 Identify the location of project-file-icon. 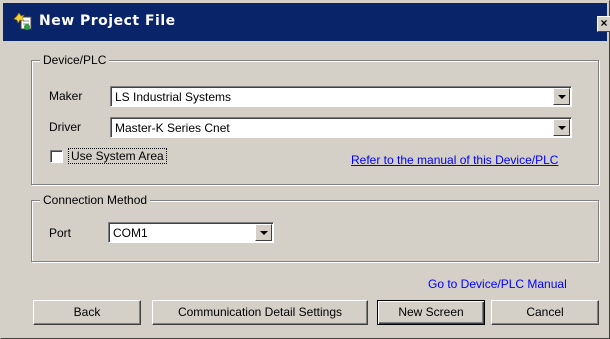
(23, 22).